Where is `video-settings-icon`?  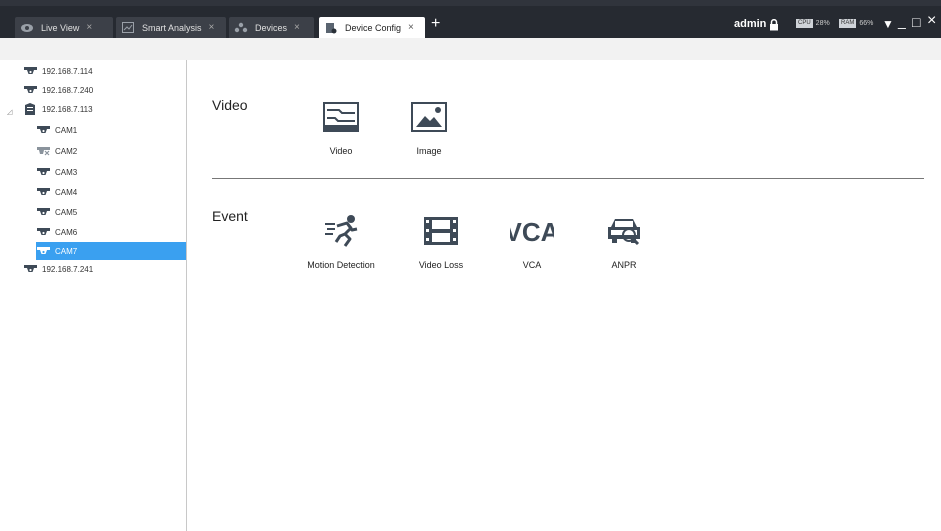 video-settings-icon is located at coordinates (341, 117).